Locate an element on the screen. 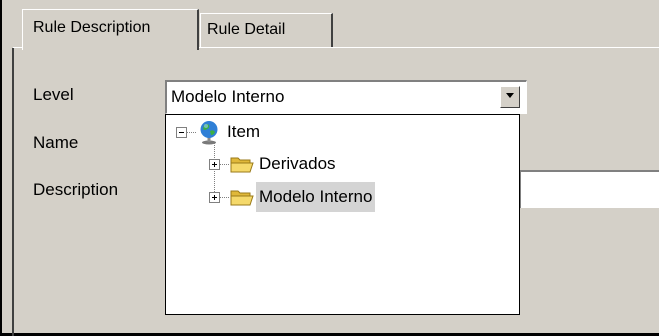  tree-node-modelo-interno: Modelo Interno is located at coordinates (342, 197).